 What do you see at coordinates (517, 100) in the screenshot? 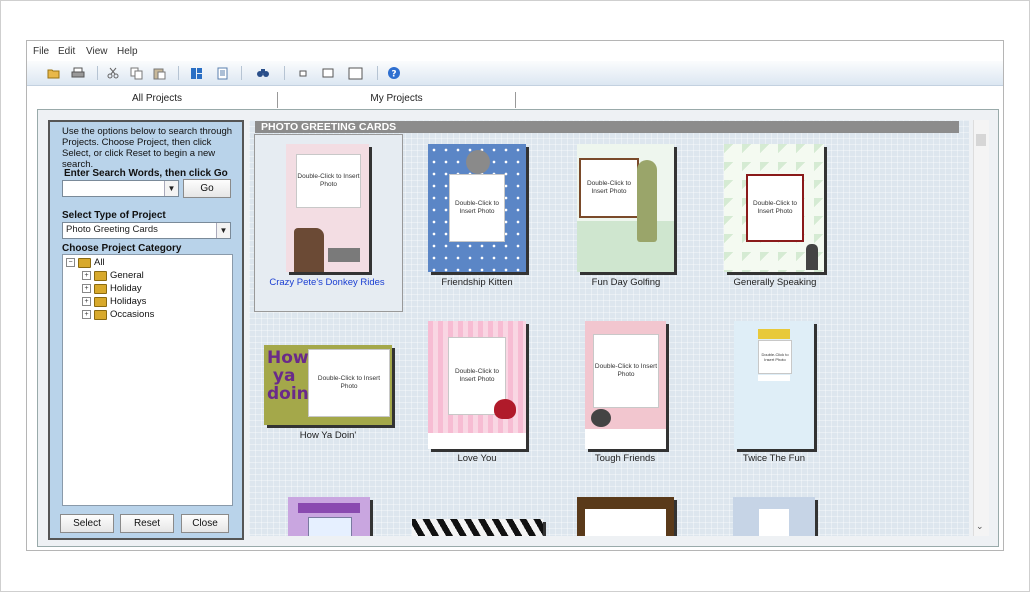
I see `project-tabs: All Projects My Projects` at bounding box center [517, 100].